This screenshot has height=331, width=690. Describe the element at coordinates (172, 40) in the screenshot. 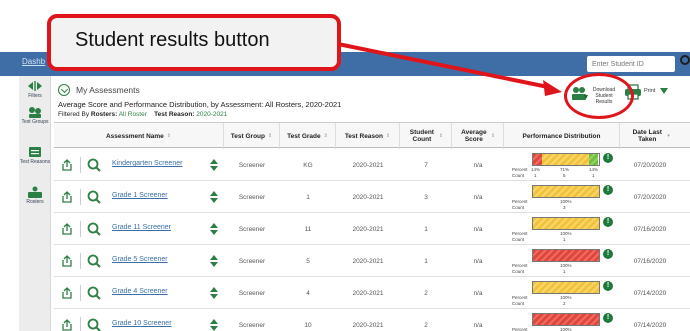

I see `callout-text: Student results button` at that location.